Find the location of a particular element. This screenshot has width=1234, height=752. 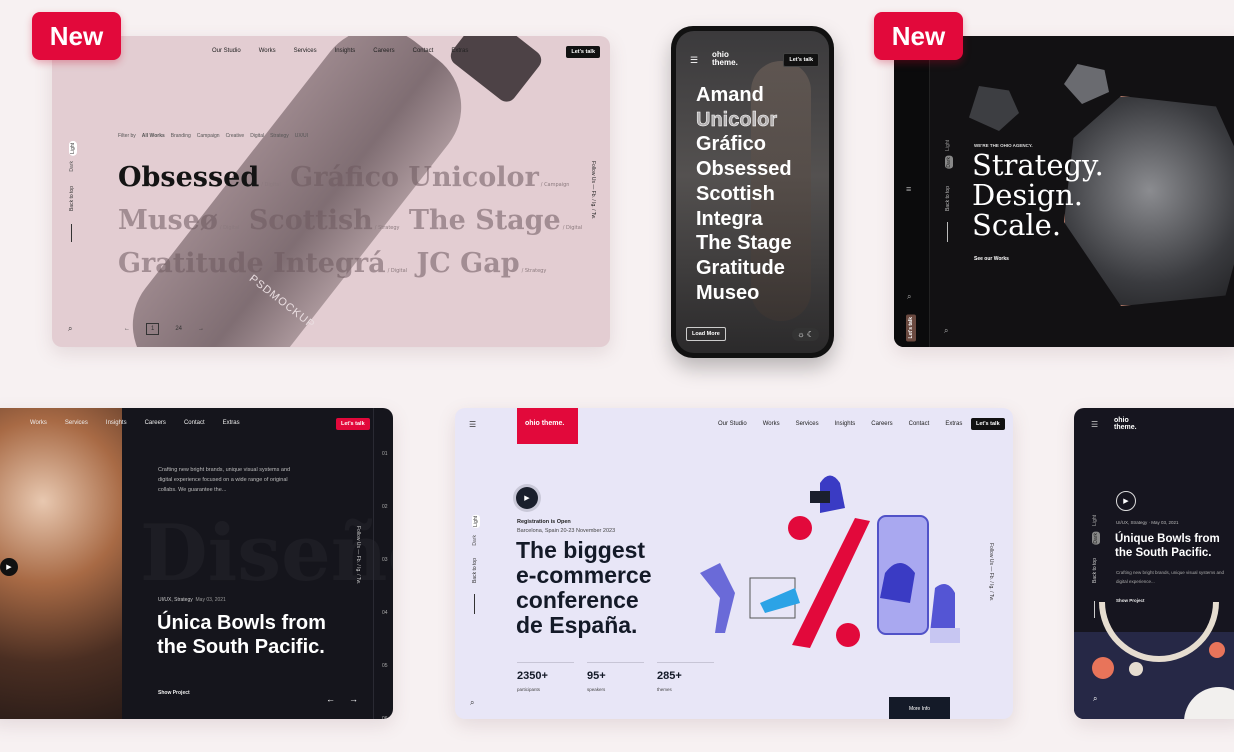

filter-digital: Digital is located at coordinates (257, 136).